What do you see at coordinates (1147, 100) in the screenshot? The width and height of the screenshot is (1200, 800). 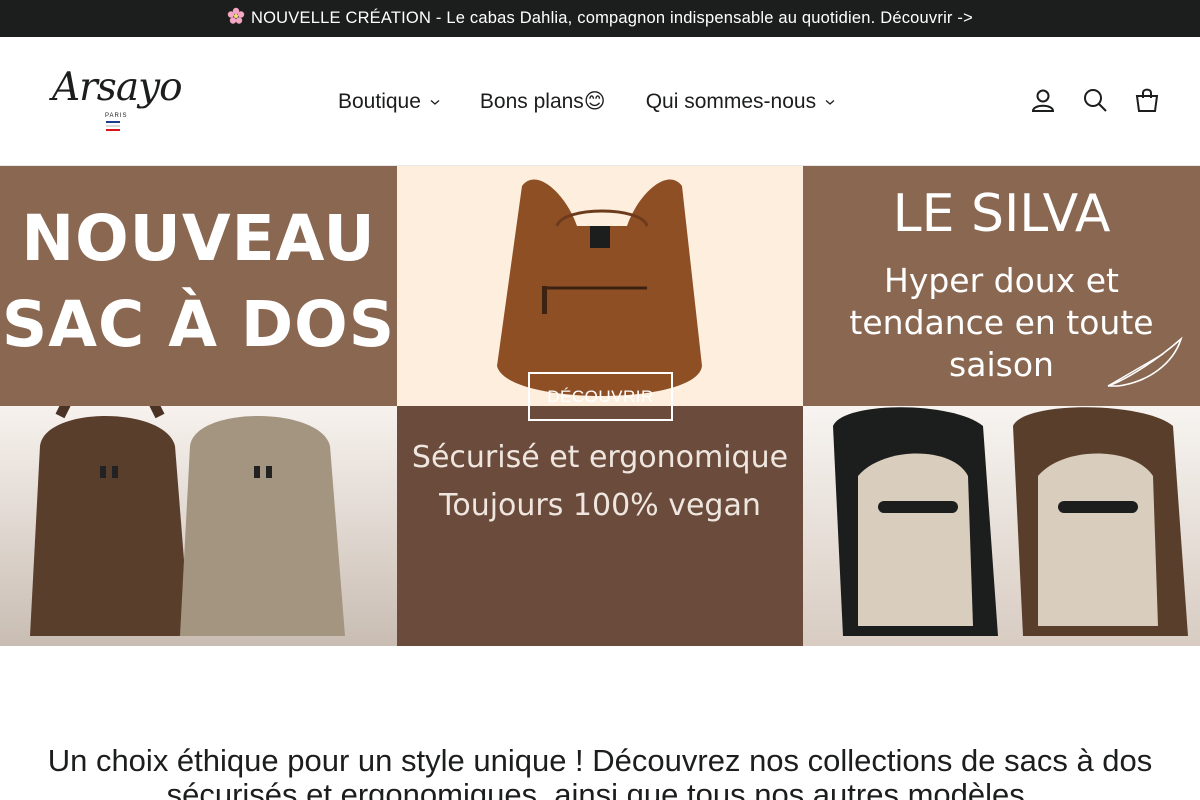 I see `cart-icon` at bounding box center [1147, 100].